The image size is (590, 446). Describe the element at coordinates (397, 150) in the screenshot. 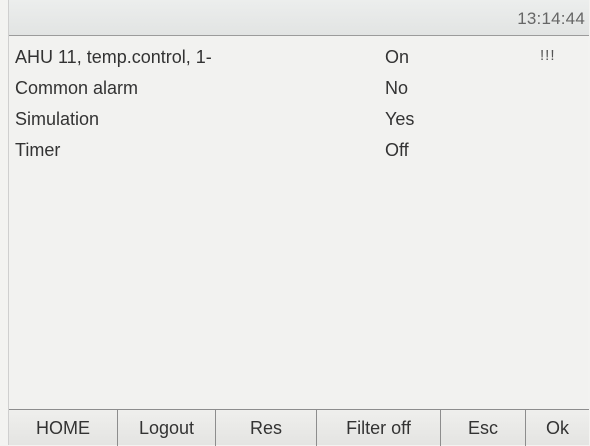

I see `point-value: Off` at that location.